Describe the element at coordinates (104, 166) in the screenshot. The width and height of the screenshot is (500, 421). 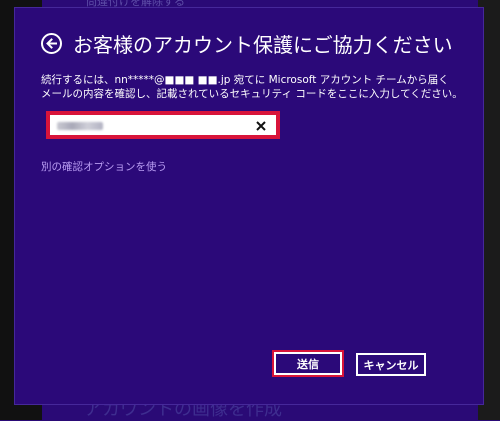
I see `alternate-verification-link: 別の確認オプションを使う` at that location.